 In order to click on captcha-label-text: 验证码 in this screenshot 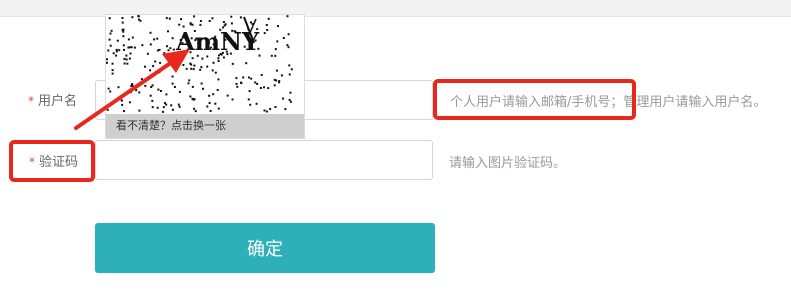, I will do `click(59, 162)`.